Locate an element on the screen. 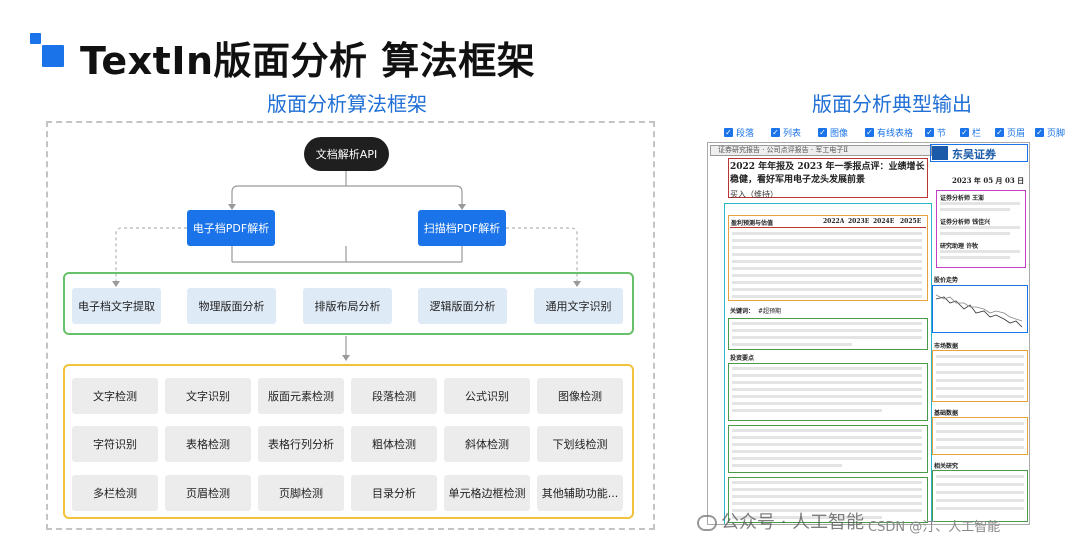 The width and height of the screenshot is (1080, 539). parser-node-electronic-pdf: 电子档PDF解析 is located at coordinates (231, 228).